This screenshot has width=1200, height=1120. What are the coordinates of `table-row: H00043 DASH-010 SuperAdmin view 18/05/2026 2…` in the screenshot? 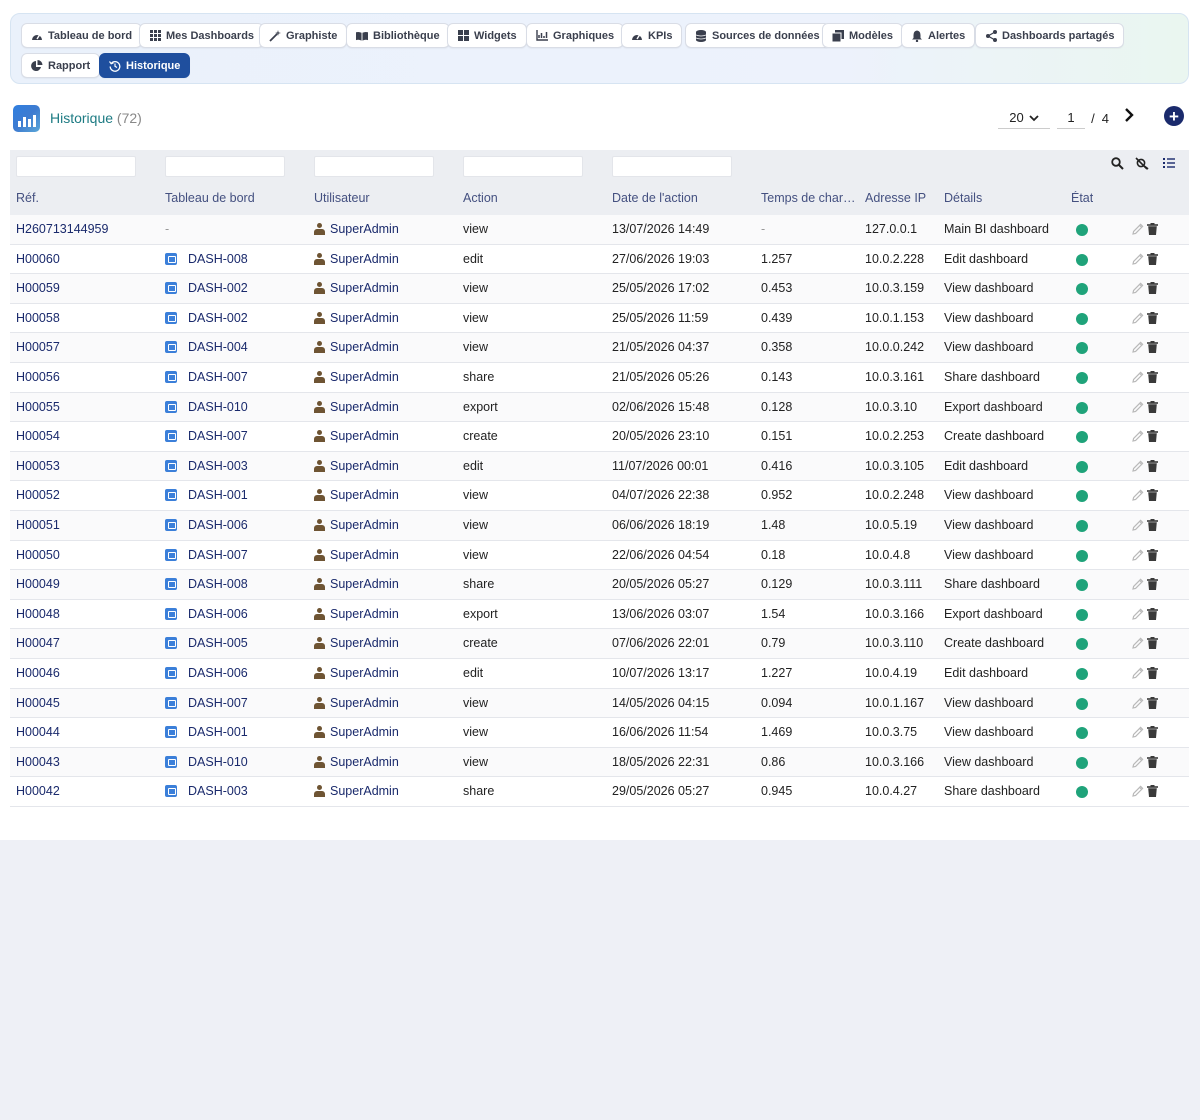 It's located at (599, 762).